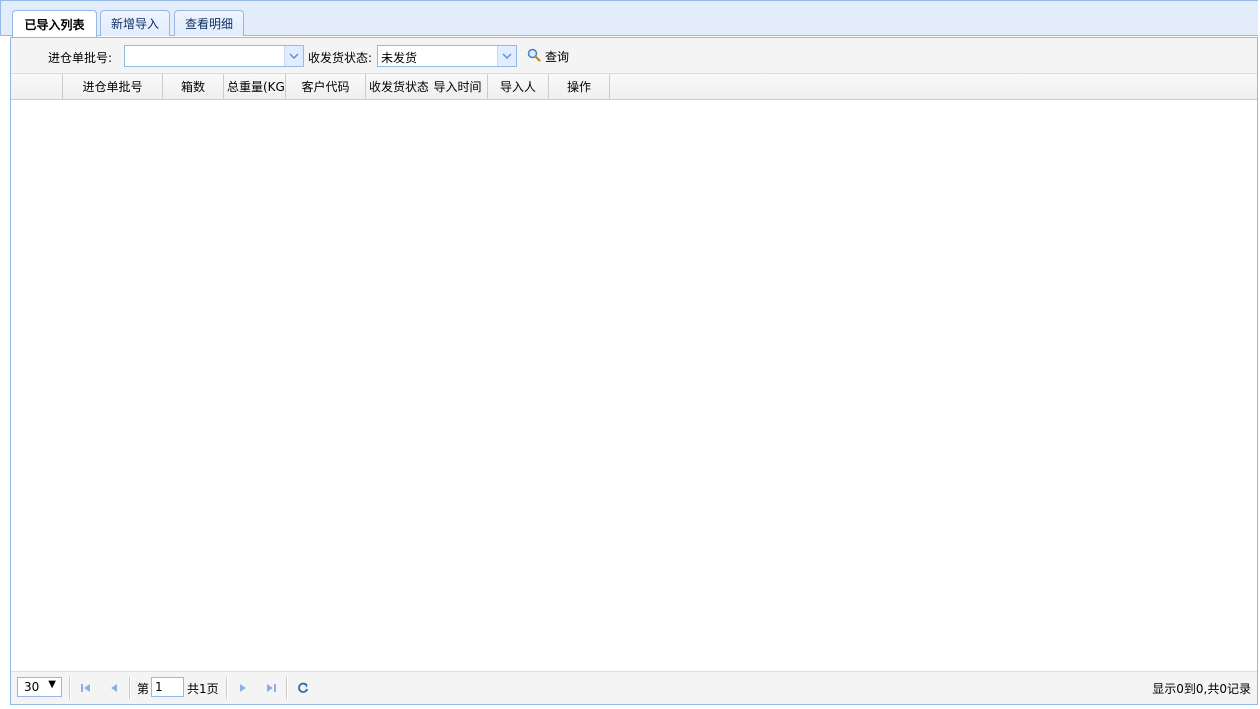 Image resolution: width=1260 pixels, height=709 pixels. I want to click on dropdown-arrow-icon: ▼, so click(52, 684).